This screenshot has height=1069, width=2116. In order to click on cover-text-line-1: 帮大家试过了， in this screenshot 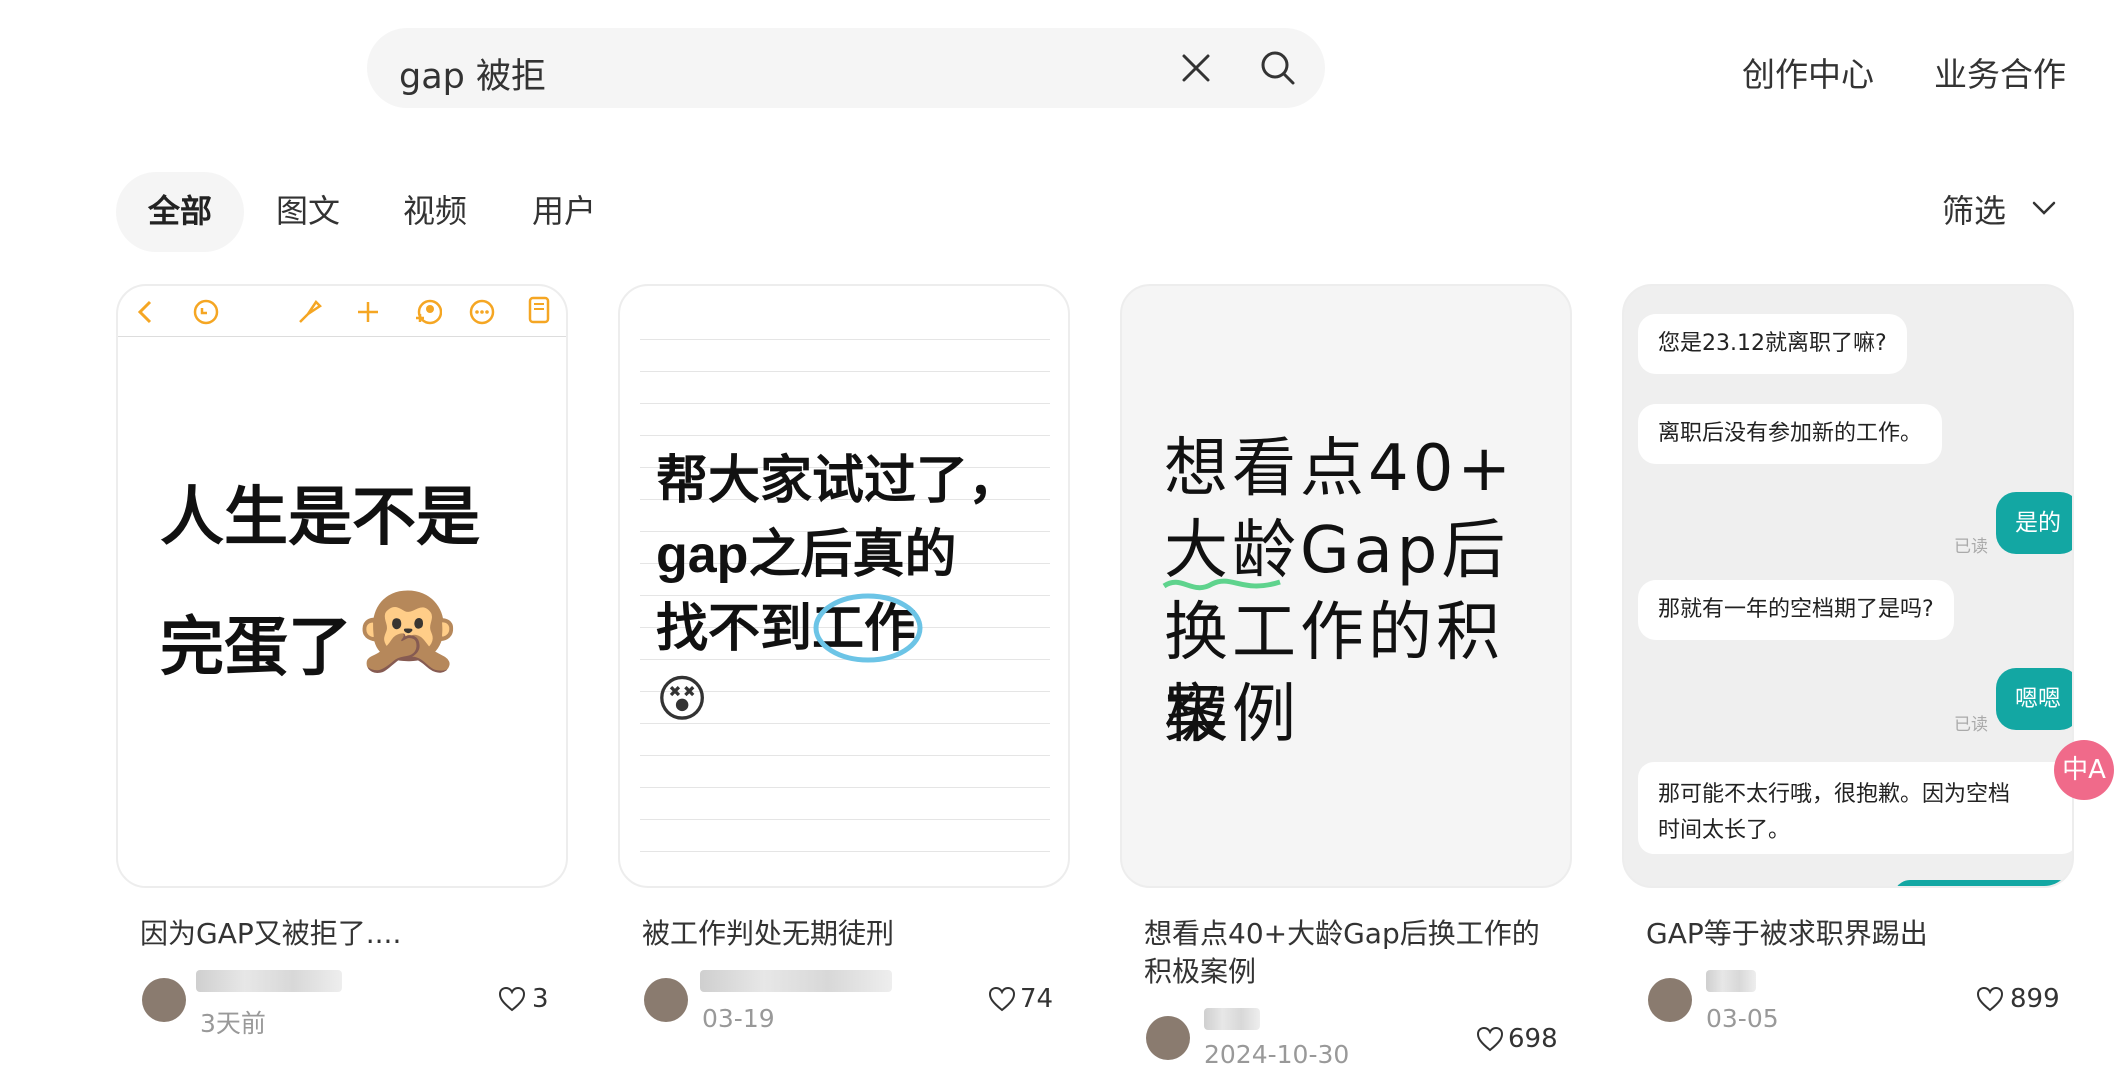, I will do `click(838, 481)`.